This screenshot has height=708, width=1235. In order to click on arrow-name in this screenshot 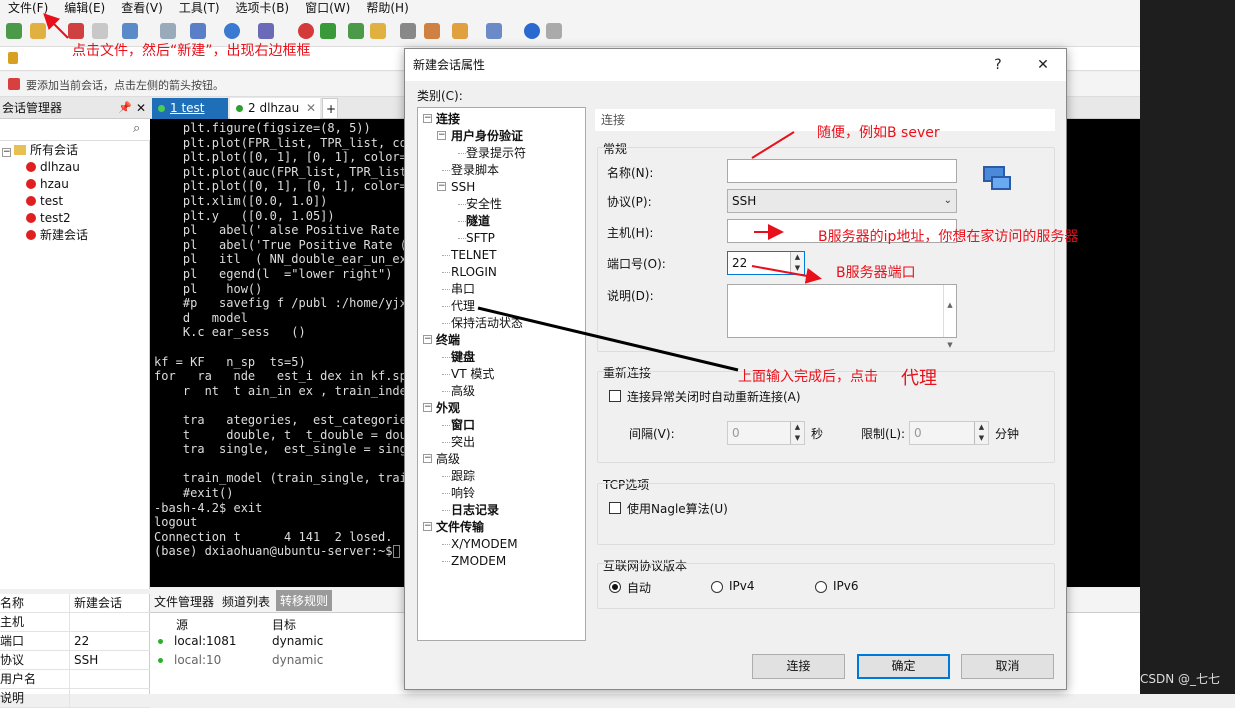, I will do `click(773, 145)`.